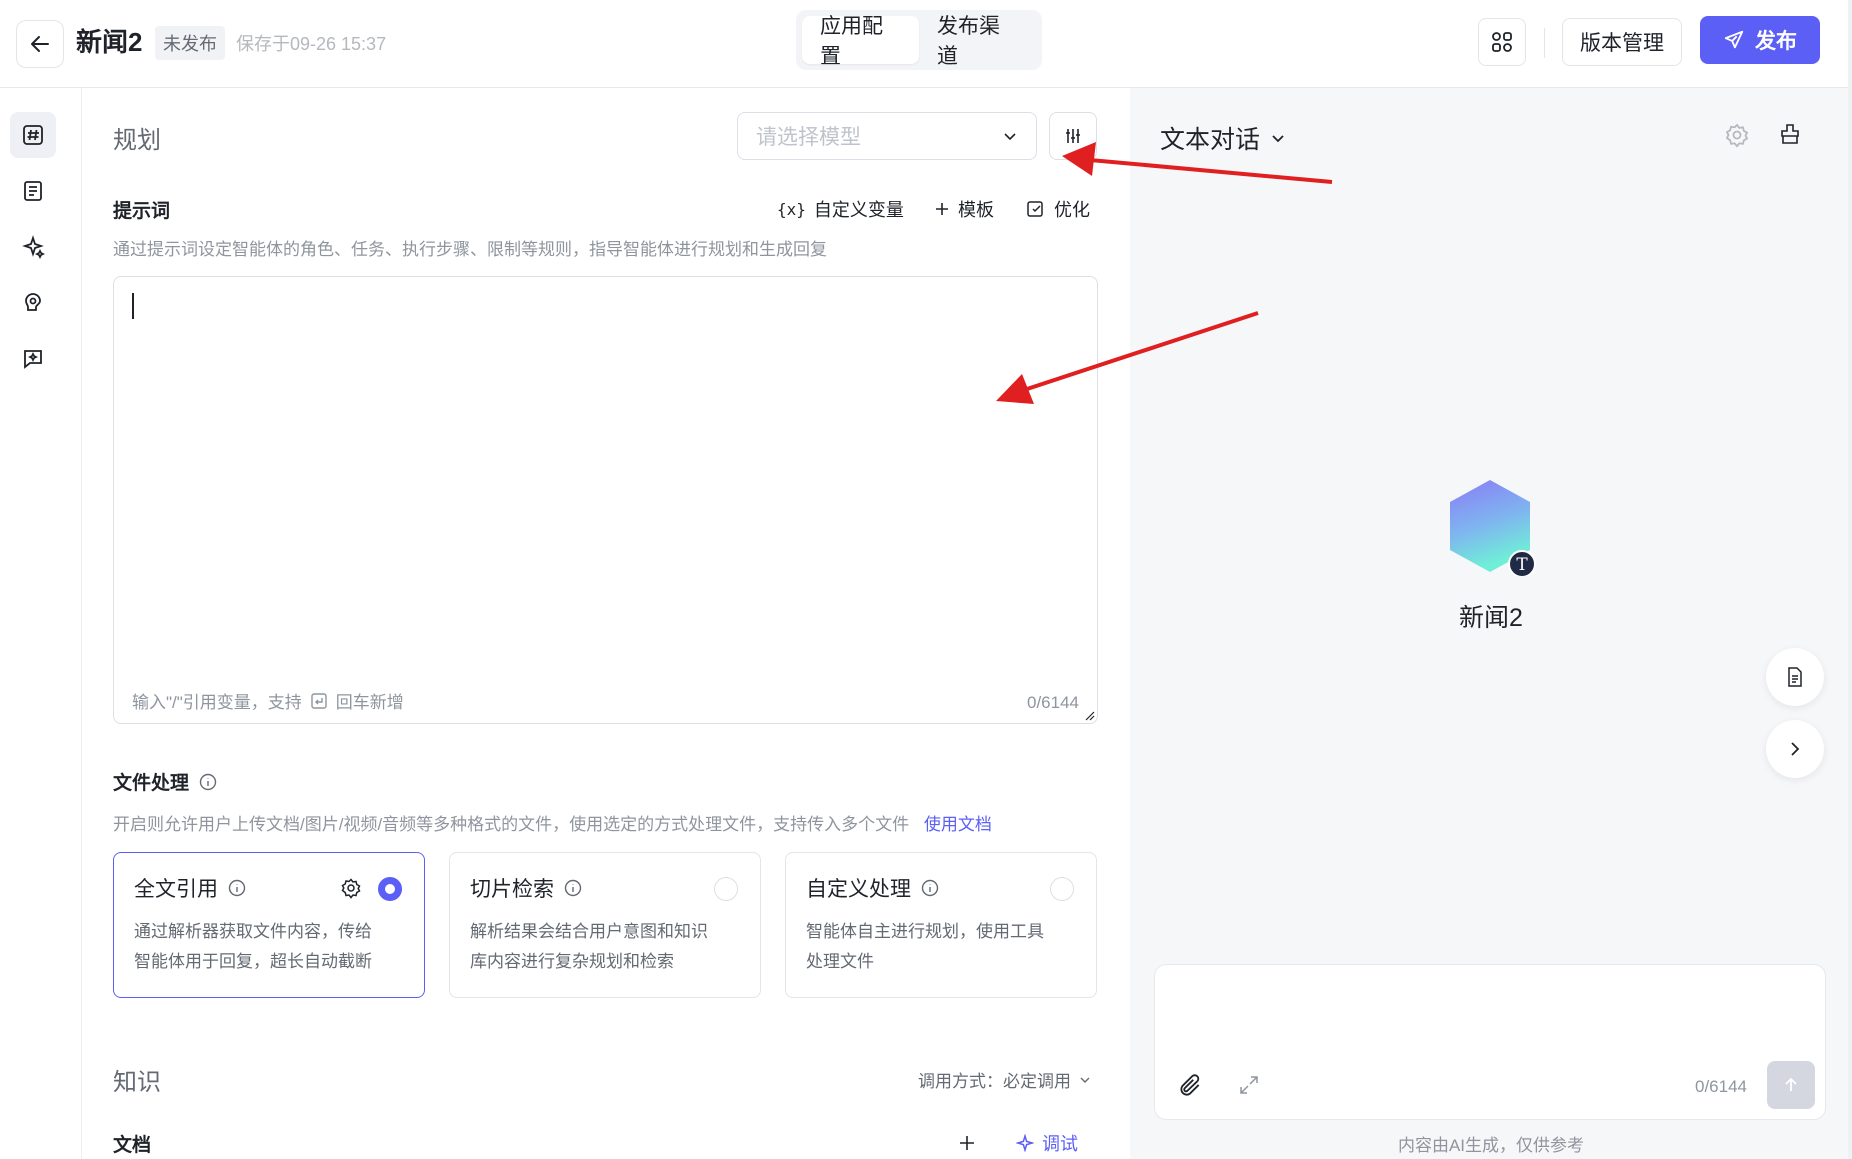  What do you see at coordinates (176, 889) in the screenshot?
I see `card-title: 全文引用` at bounding box center [176, 889].